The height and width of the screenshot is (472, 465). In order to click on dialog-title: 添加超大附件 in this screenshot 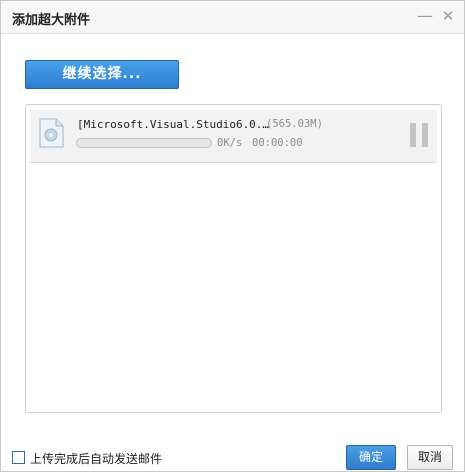, I will do `click(51, 20)`.